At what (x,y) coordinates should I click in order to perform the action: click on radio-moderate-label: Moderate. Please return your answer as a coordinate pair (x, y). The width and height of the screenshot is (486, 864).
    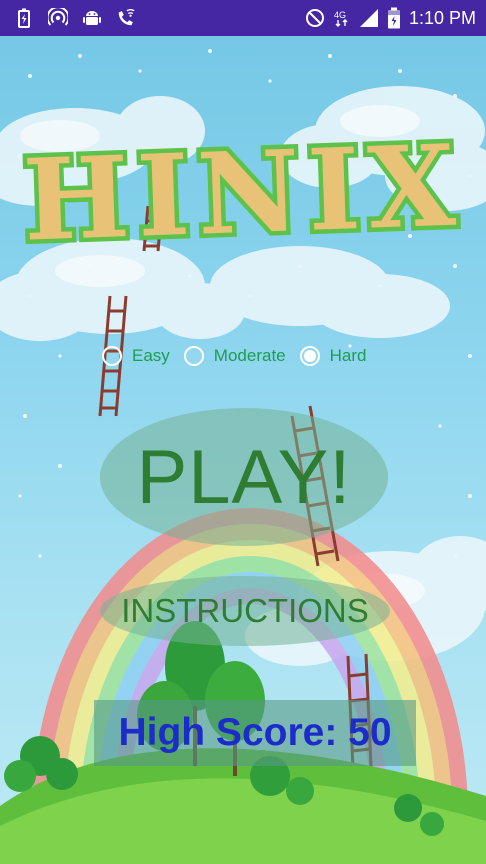
    Looking at the image, I should click on (250, 356).